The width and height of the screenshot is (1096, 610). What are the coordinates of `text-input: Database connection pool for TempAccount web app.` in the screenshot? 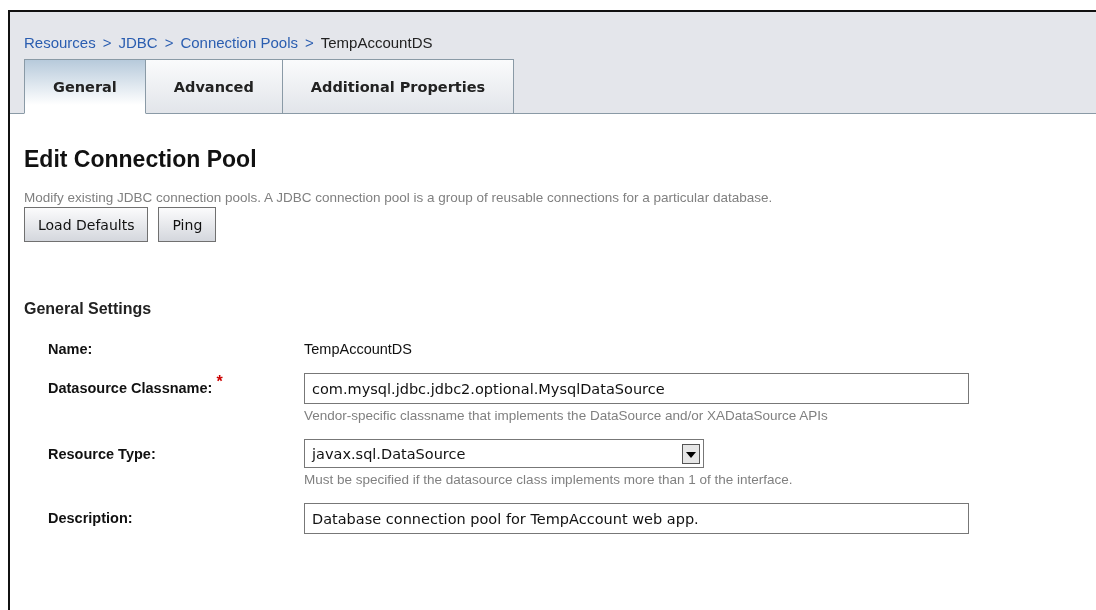 It's located at (636, 518).